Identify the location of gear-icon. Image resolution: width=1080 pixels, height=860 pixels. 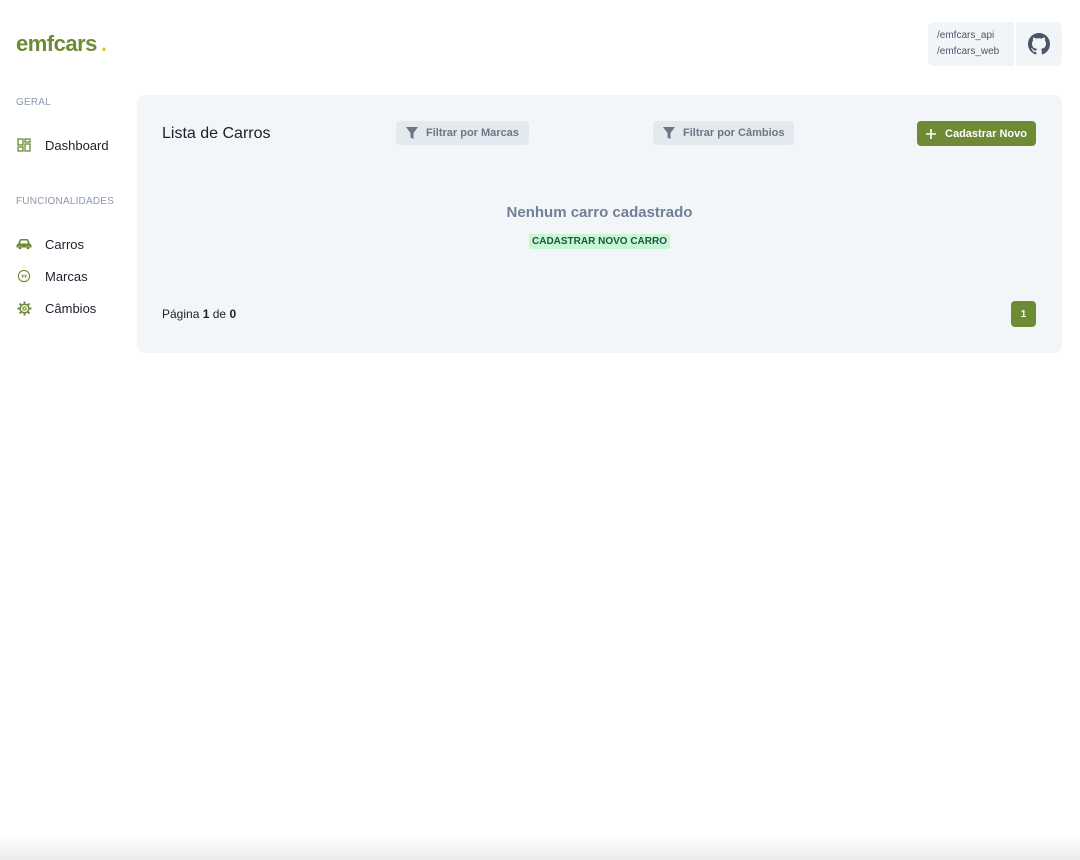
(24, 308).